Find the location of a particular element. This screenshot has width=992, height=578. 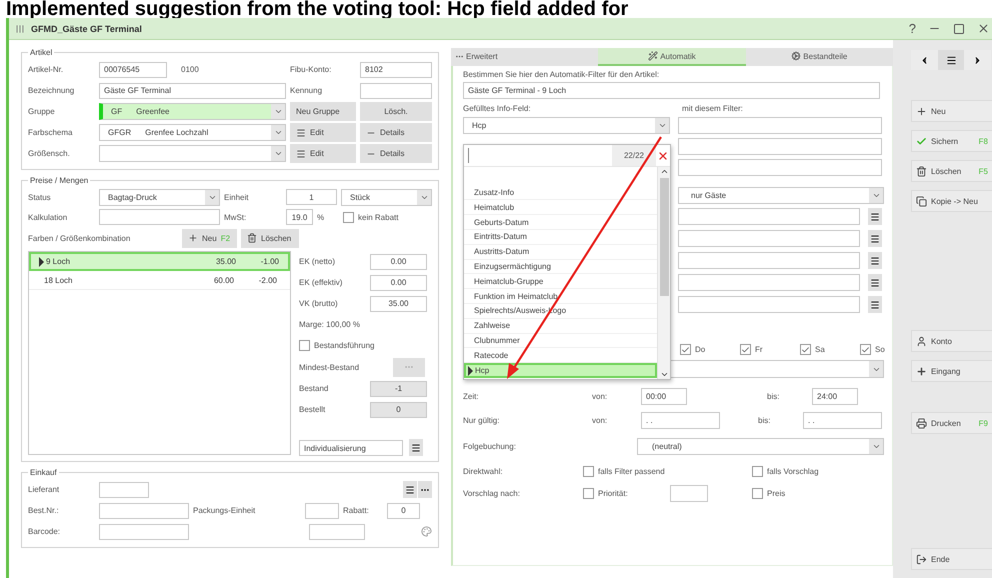

combo-box: GFGR Grenfee Lochzahl is located at coordinates (192, 132).